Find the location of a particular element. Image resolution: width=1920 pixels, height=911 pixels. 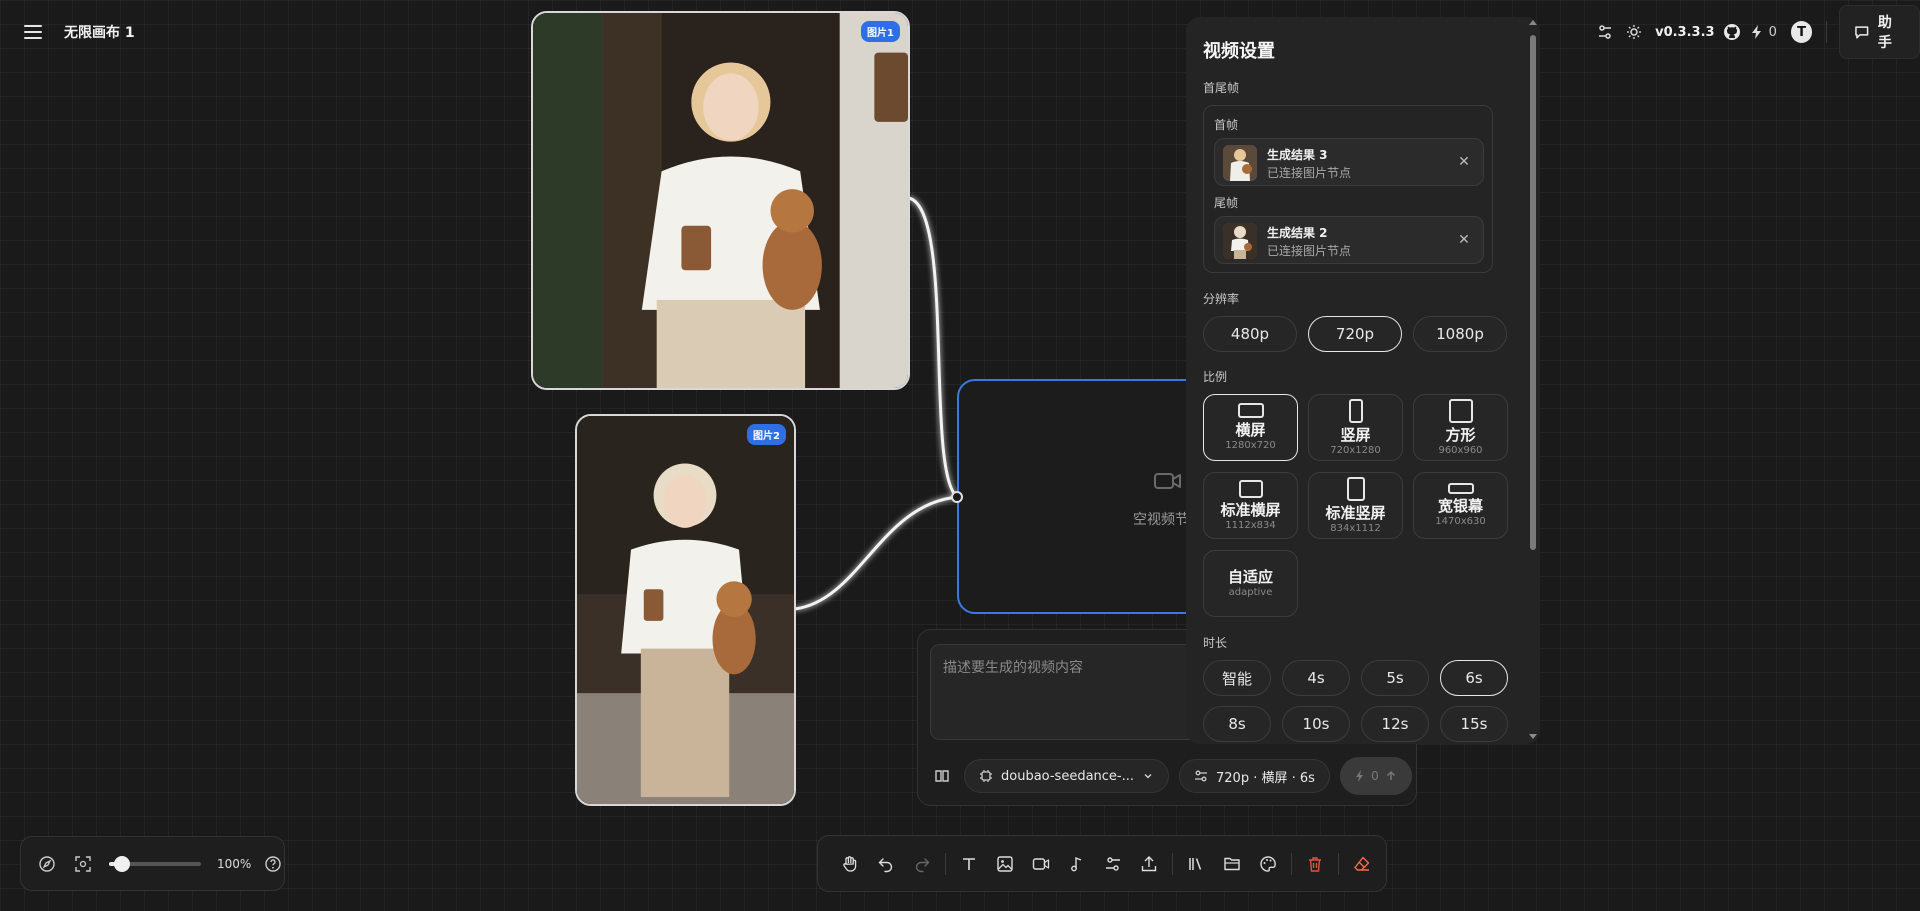

send-button: 0 is located at coordinates (1375, 776).